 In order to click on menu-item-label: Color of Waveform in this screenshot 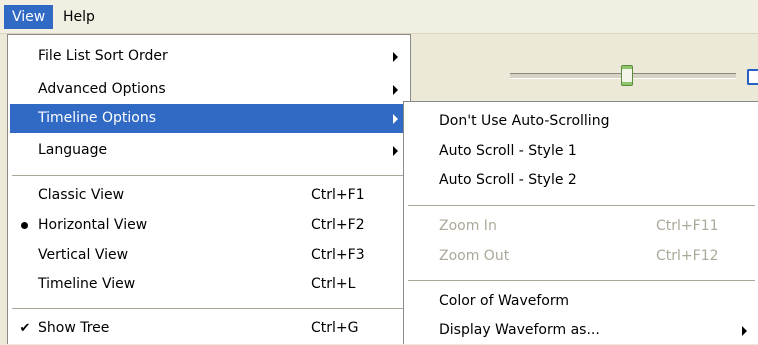, I will do `click(504, 301)`.